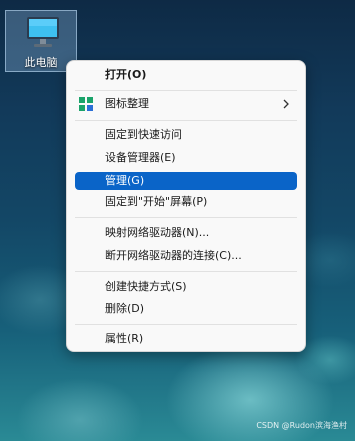 The height and width of the screenshot is (441, 355). I want to click on menu-item-manage: 管理(G), so click(186, 181).